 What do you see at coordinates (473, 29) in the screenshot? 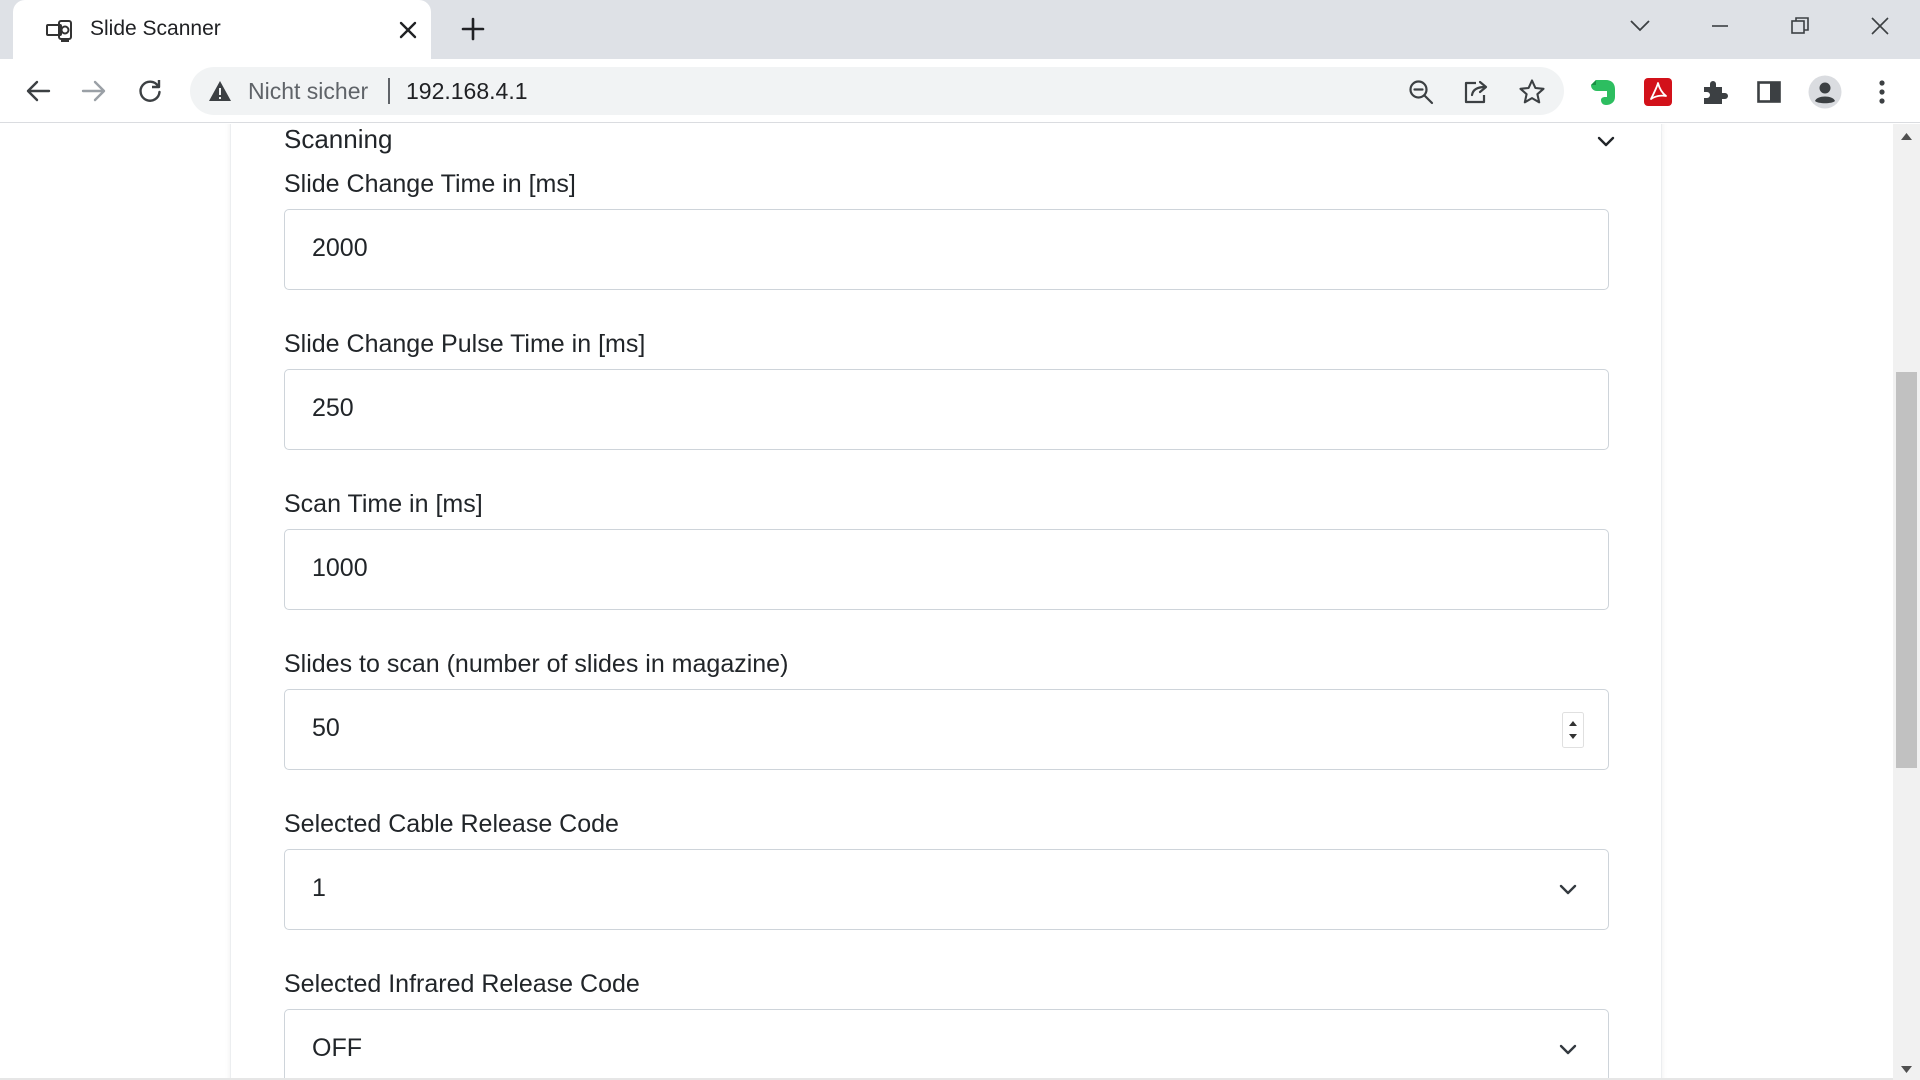
I see `new-tab-plus-icon` at bounding box center [473, 29].